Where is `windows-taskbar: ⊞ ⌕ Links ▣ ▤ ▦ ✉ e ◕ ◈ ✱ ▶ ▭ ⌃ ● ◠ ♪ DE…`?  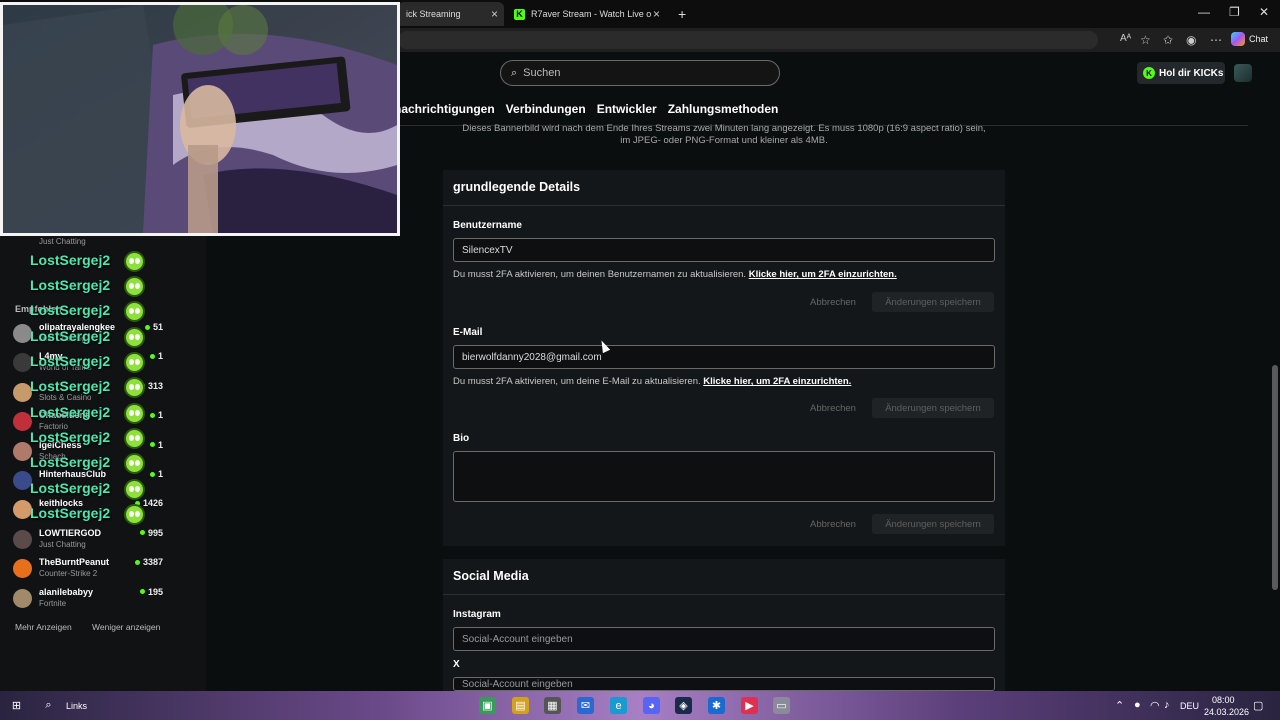 windows-taskbar: ⊞ ⌕ Links ▣ ▤ ▦ ✉ e ◕ ◈ ✱ ▶ ▭ ⌃ ● ◠ ♪ DE… is located at coordinates (640, 705).